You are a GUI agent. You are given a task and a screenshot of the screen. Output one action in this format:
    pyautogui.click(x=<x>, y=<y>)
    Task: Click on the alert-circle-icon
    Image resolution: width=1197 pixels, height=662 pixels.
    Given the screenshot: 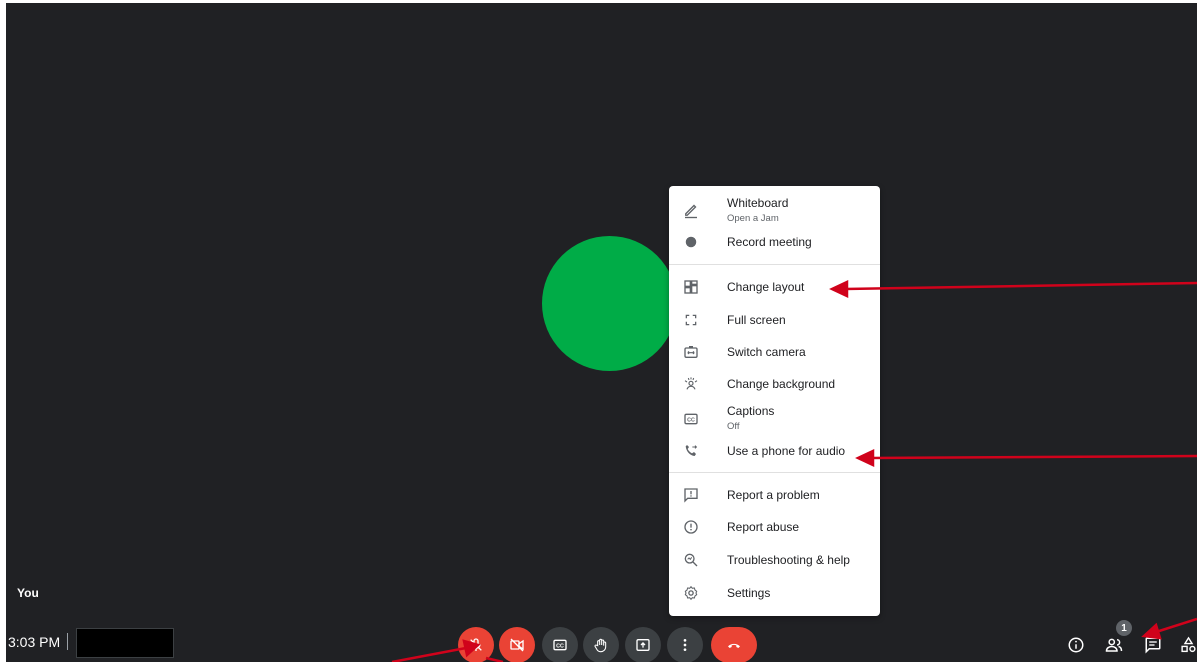 What is the action you would take?
    pyautogui.click(x=691, y=527)
    